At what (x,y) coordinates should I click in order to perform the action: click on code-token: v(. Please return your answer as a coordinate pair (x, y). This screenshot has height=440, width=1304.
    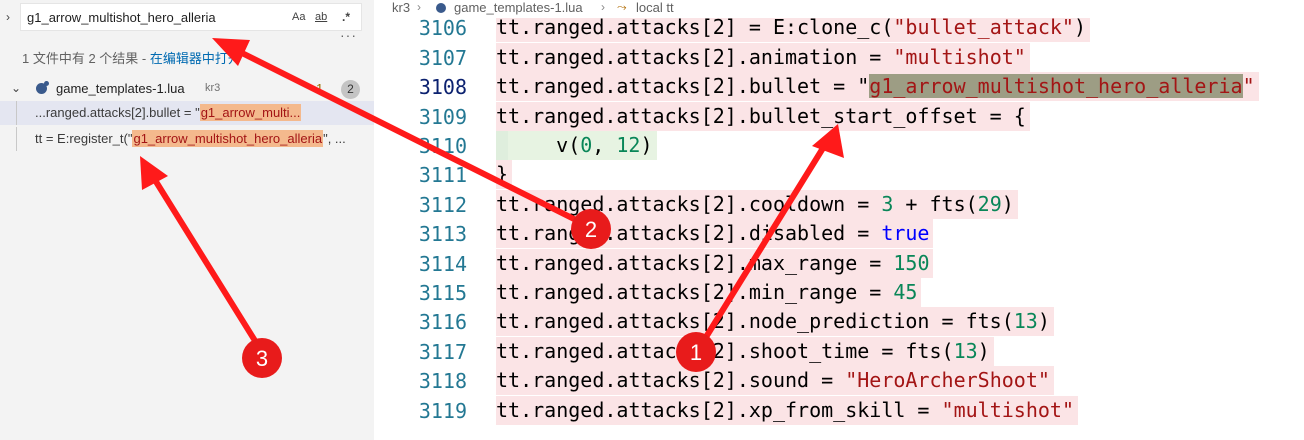
    Looking at the image, I should click on (544, 145).